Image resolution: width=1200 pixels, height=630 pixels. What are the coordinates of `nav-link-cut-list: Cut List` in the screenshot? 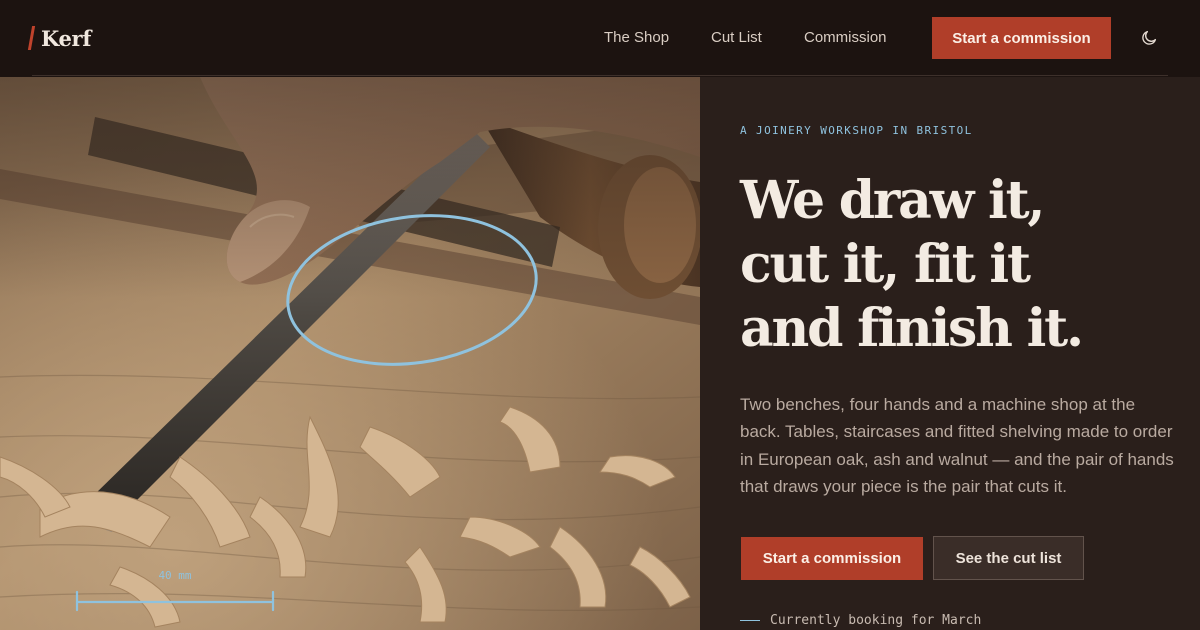 It's located at (736, 38).